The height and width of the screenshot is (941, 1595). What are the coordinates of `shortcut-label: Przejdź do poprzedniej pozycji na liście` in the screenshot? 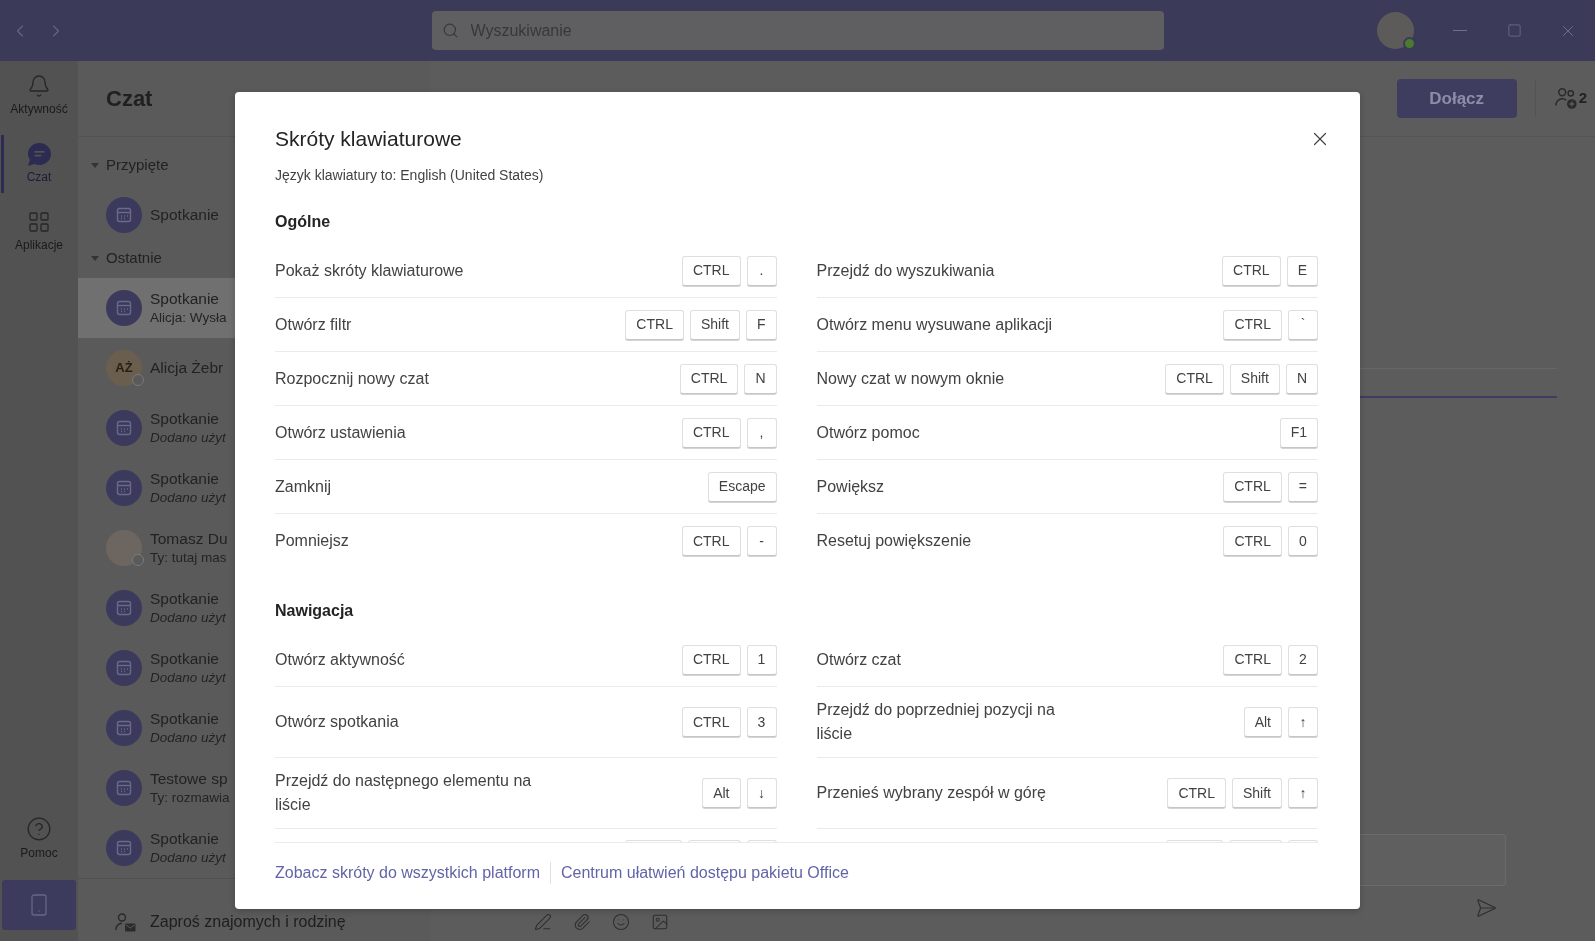 It's located at (936, 722).